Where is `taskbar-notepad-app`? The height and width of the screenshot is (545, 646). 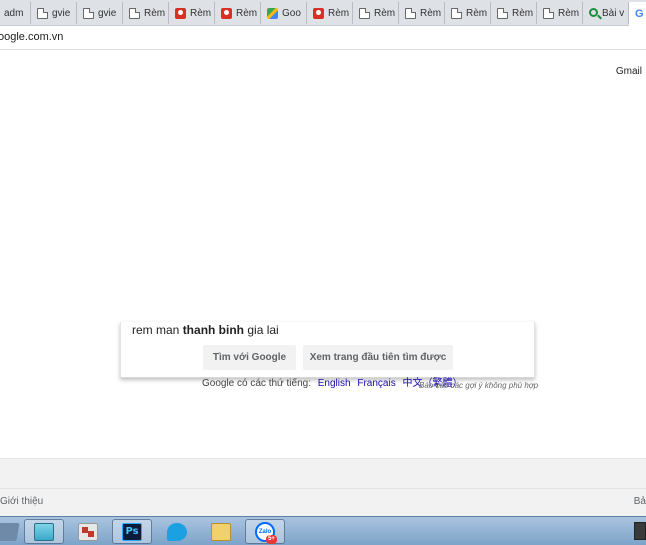 taskbar-notepad-app is located at coordinates (44, 531).